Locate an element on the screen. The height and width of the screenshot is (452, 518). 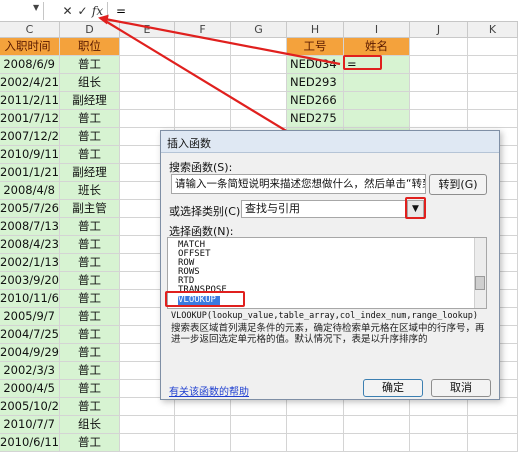
scrollbar-thumb is located at coordinates (480, 283).